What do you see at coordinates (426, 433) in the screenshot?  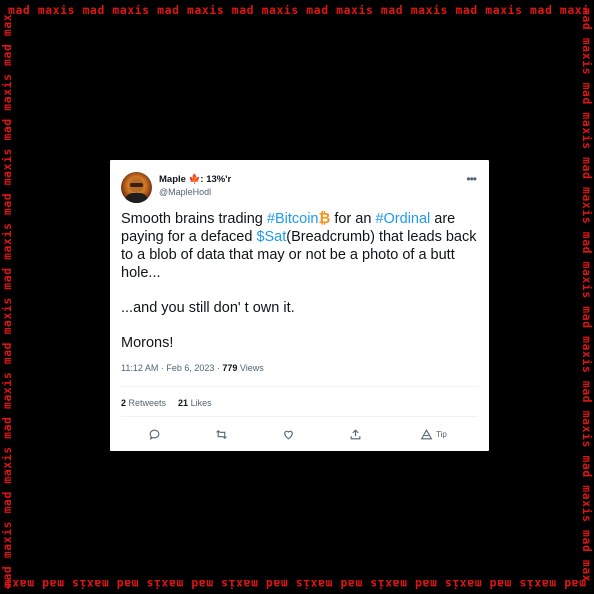 I see `tip-icon` at bounding box center [426, 433].